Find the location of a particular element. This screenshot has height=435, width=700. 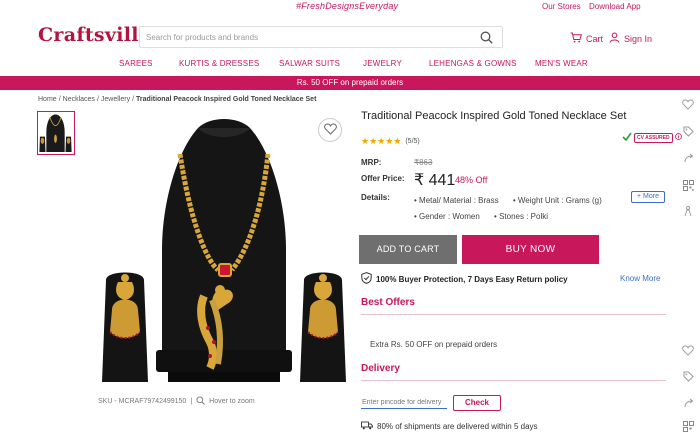

zoom-hint: Hover to zoom is located at coordinates (232, 401).